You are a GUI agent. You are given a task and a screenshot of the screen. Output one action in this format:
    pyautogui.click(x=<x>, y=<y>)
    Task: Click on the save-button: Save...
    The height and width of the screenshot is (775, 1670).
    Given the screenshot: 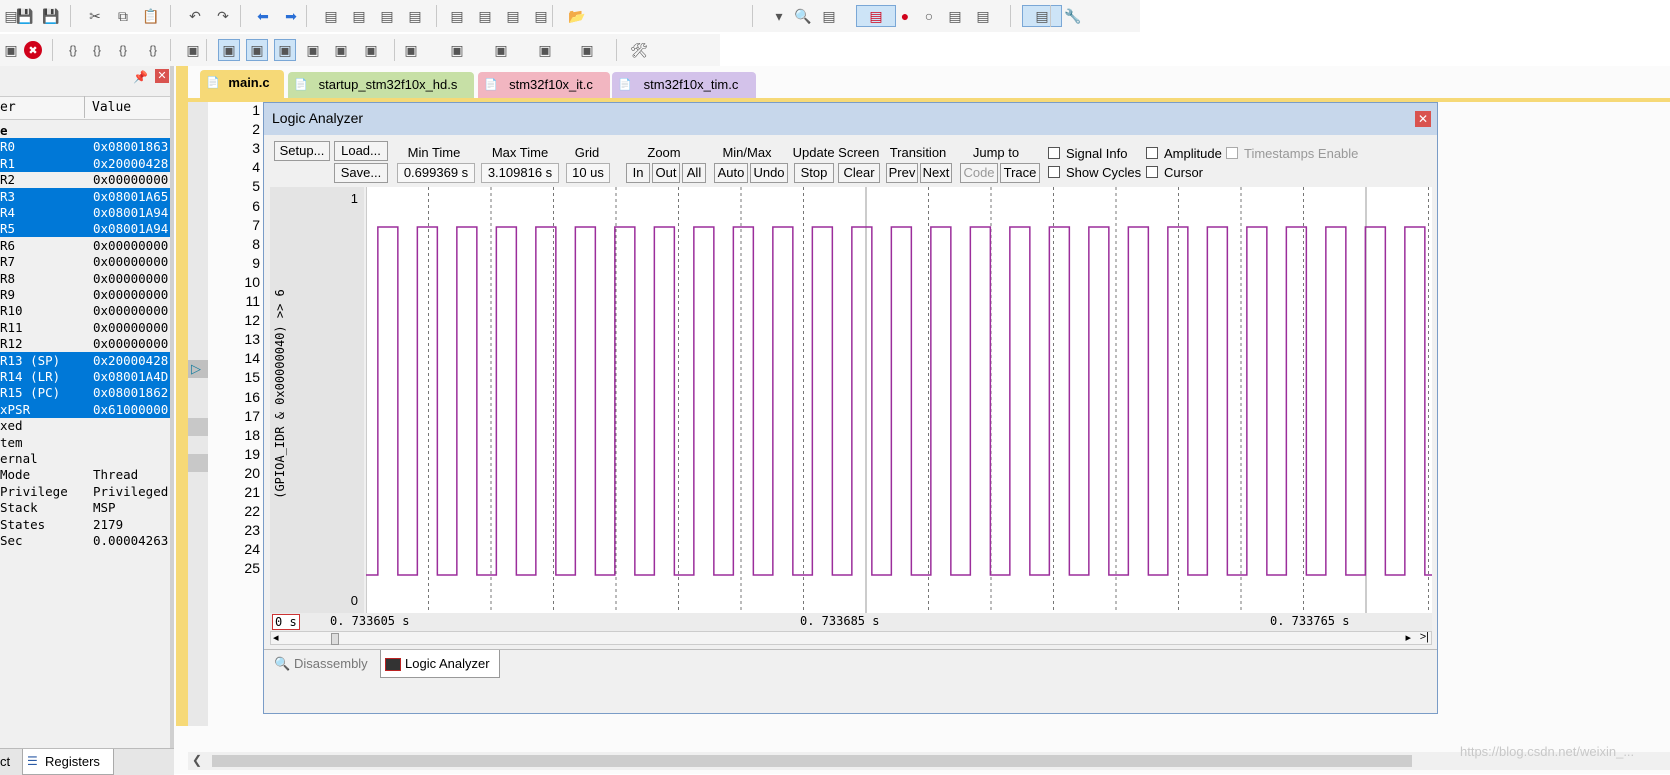 What is the action you would take?
    pyautogui.click(x=361, y=173)
    